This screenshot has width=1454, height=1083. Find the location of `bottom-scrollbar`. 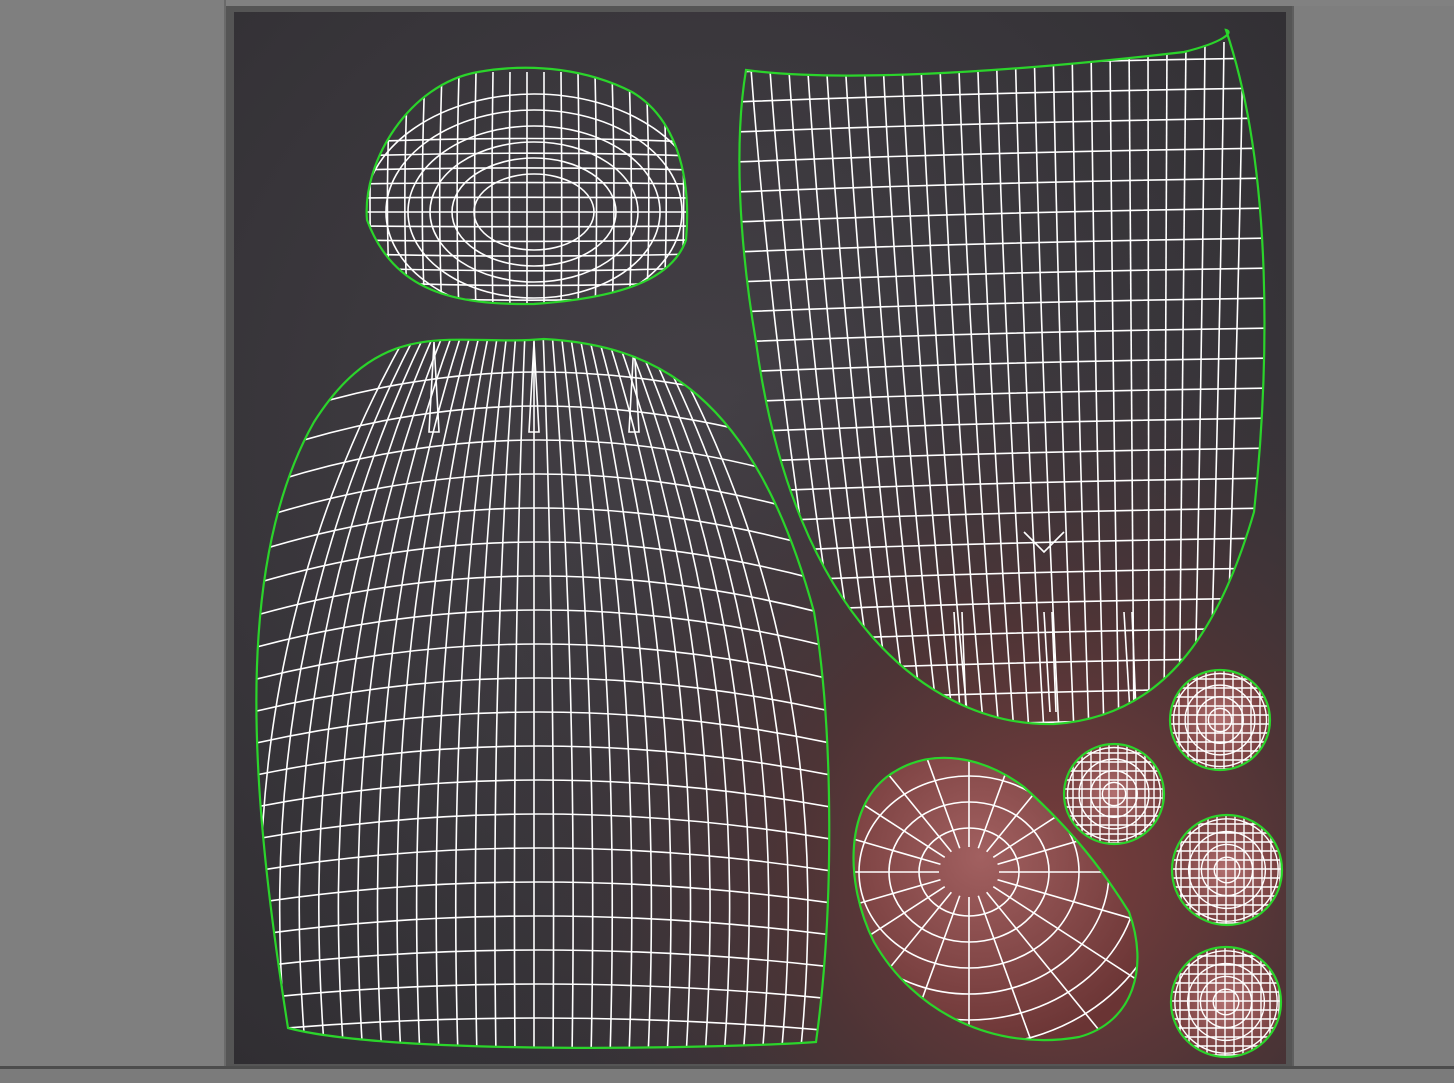

bottom-scrollbar is located at coordinates (727, 1074).